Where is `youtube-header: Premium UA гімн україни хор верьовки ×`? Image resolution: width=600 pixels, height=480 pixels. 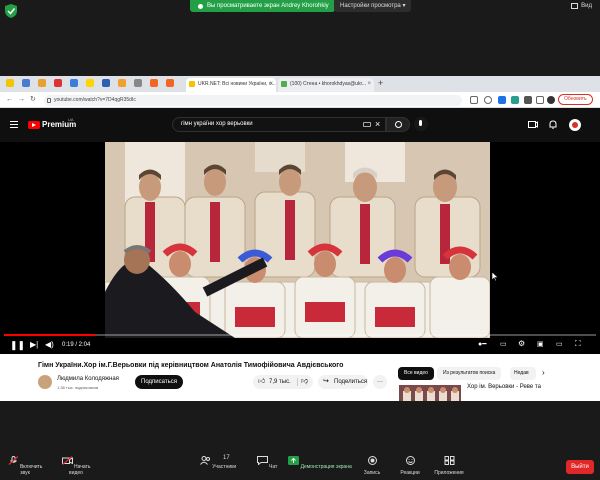 youtube-header: Premium UA гімн україни хор верьовки × is located at coordinates (300, 125).